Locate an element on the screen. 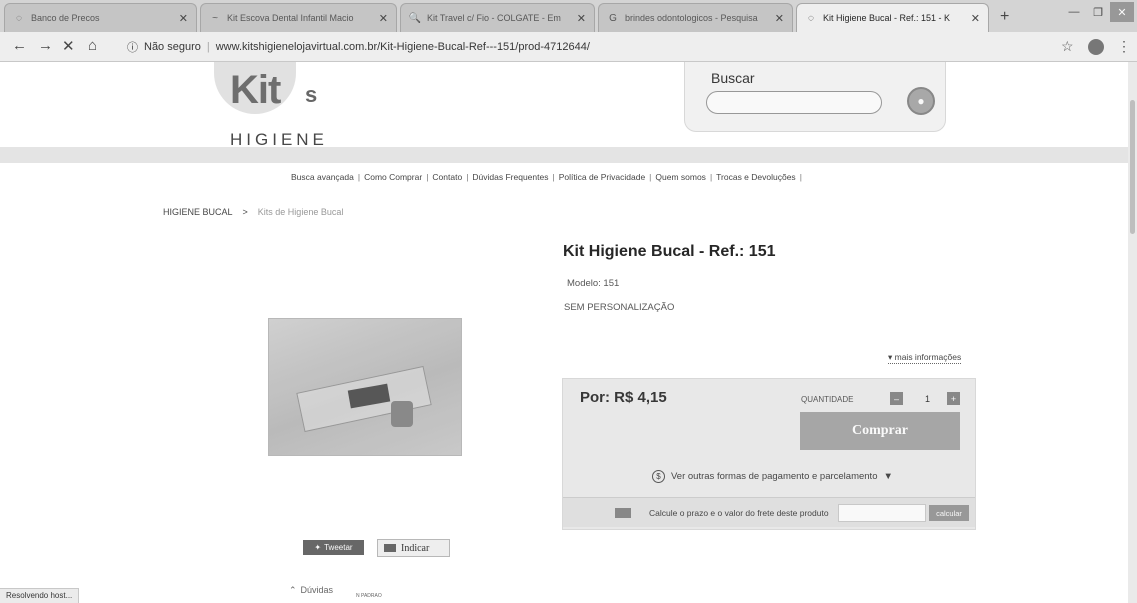 This screenshot has height=603, width=1137. restore-icon: ❐ is located at coordinates (1098, 12).